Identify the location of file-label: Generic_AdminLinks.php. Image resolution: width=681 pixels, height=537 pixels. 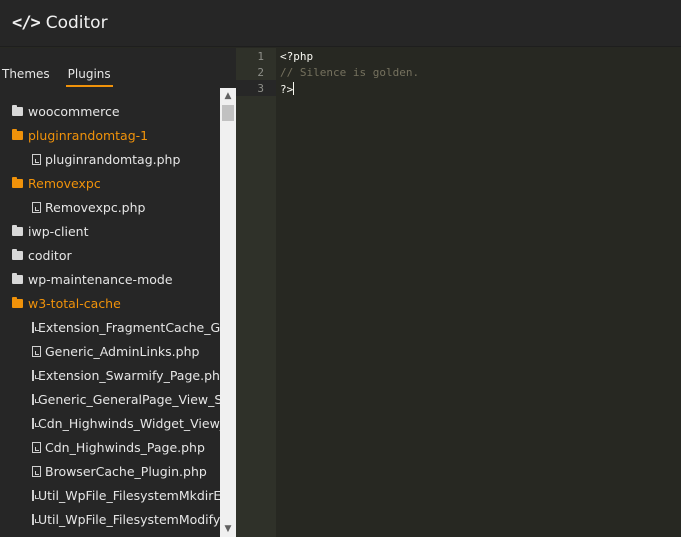
(122, 351).